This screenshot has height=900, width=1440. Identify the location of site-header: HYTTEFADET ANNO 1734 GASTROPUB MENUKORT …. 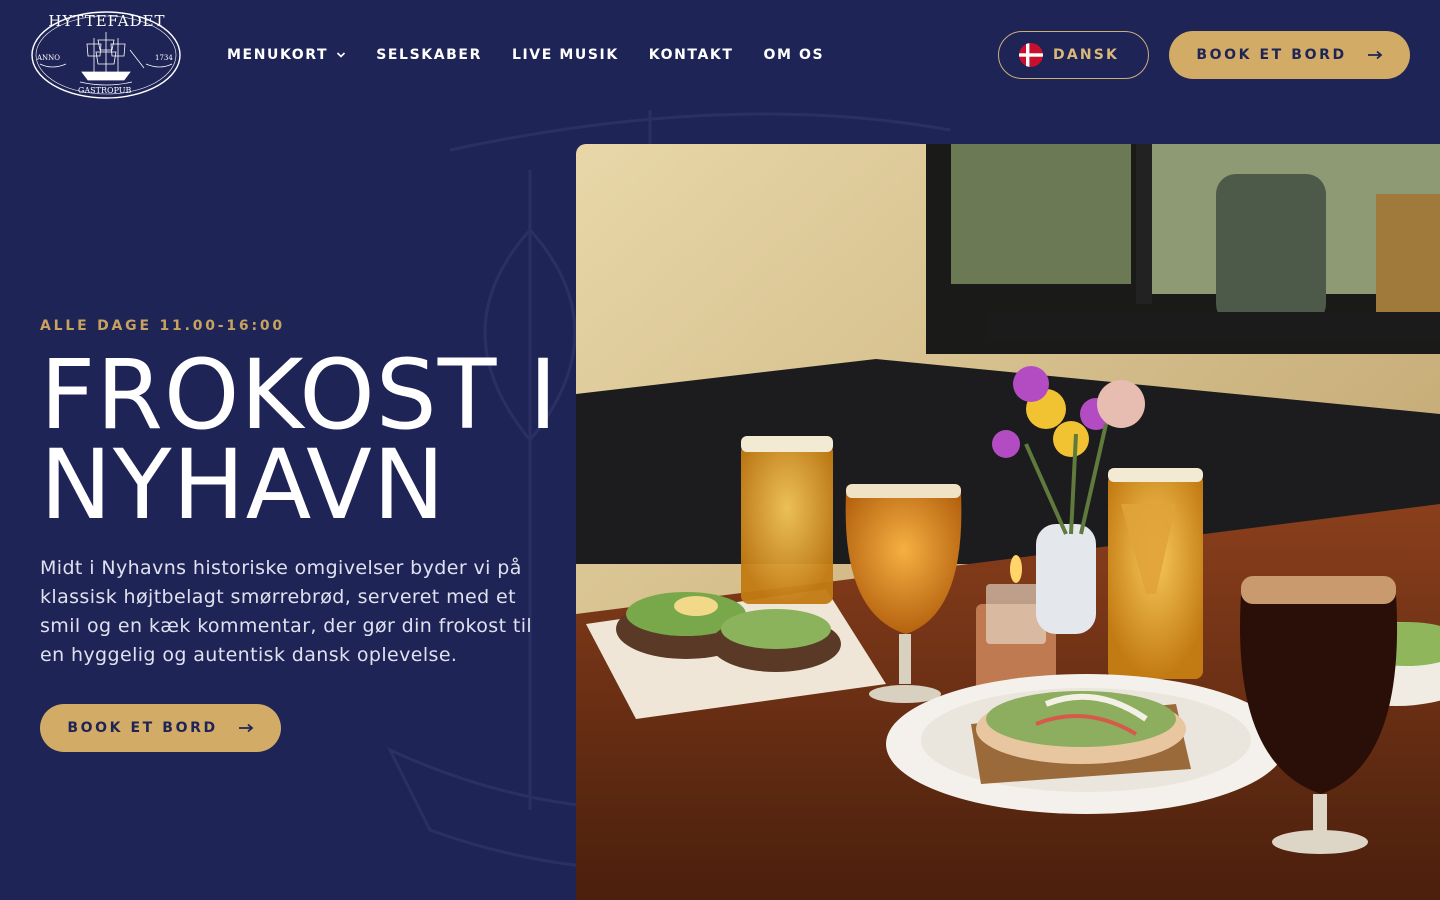
(720, 55).